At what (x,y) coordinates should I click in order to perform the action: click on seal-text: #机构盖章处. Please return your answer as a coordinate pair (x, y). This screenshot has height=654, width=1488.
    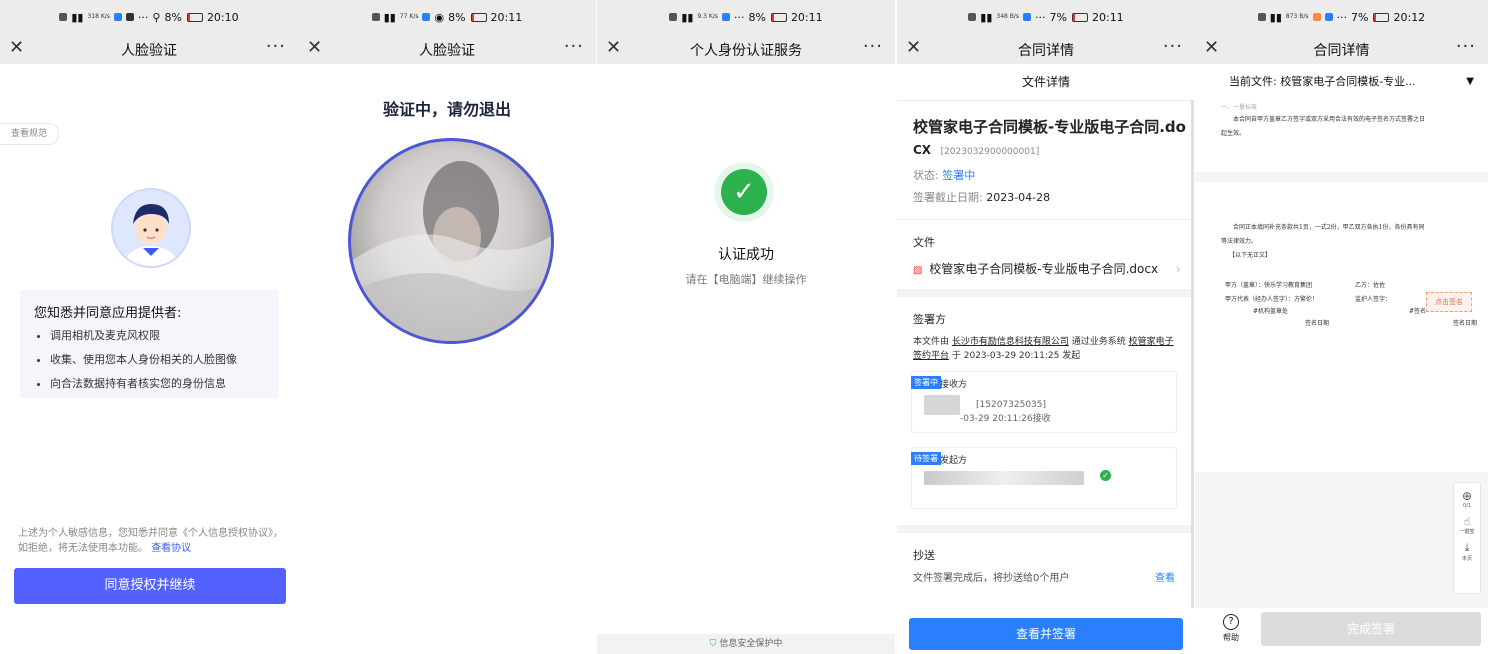
    Looking at the image, I should click on (1271, 311).